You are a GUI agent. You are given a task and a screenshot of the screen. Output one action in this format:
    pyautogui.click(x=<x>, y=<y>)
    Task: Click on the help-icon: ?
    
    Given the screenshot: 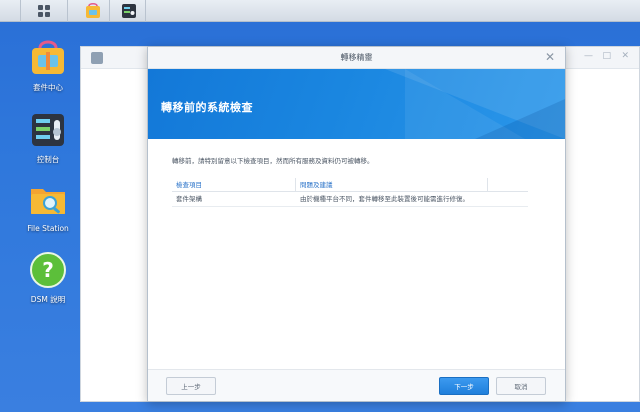 What is the action you would take?
    pyautogui.click(x=48, y=270)
    